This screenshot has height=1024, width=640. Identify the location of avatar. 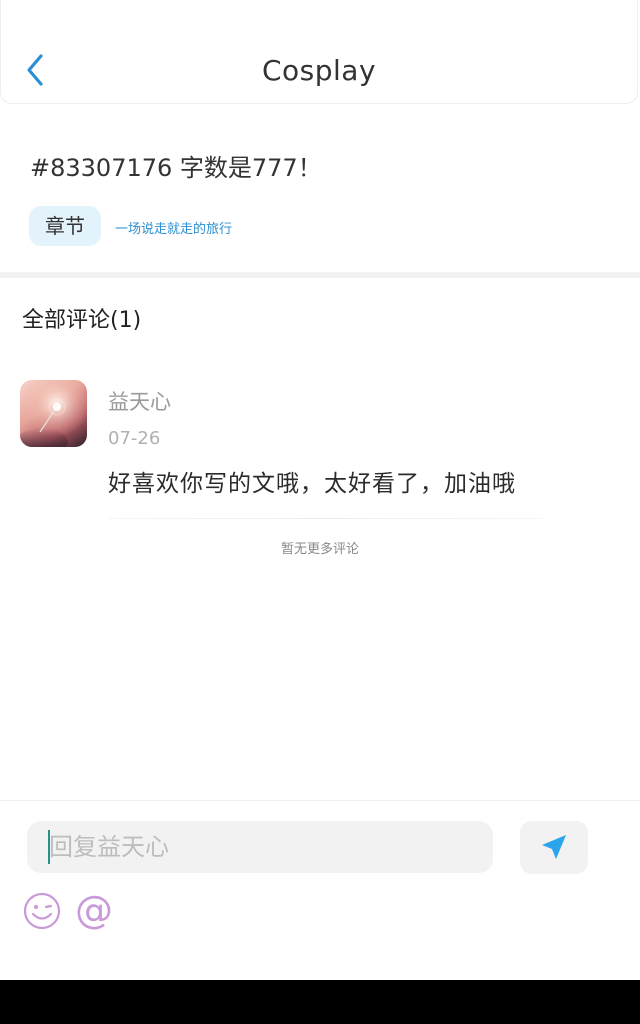
(53, 413).